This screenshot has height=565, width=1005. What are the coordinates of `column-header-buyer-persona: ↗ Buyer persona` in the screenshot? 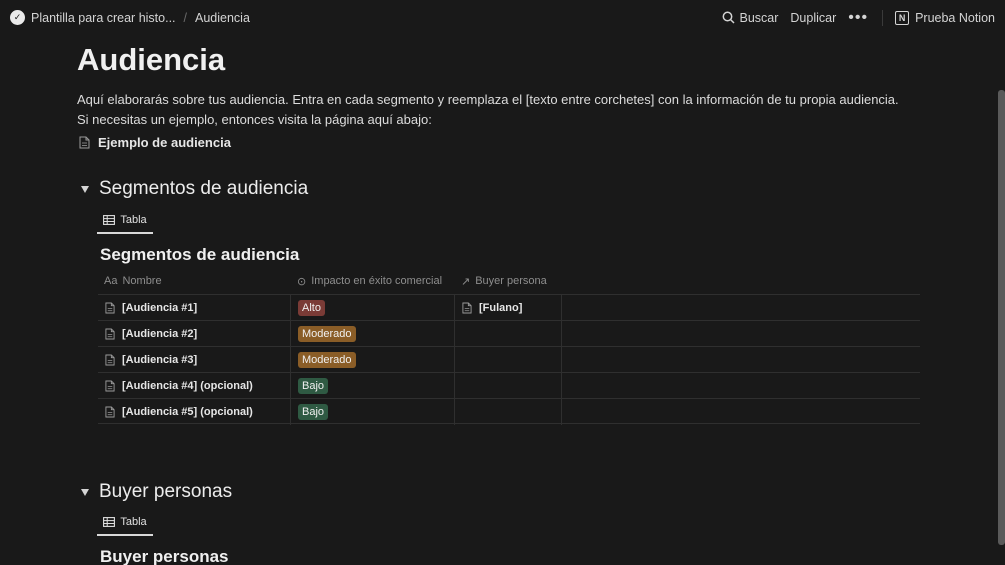 It's located at (501, 281).